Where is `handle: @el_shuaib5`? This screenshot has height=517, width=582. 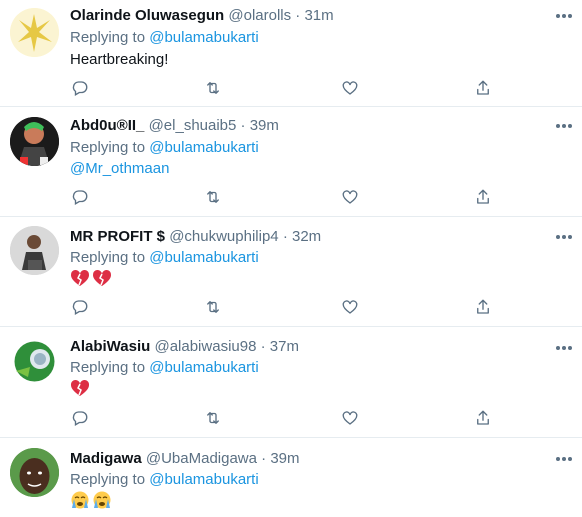
handle: @el_shuaib5 is located at coordinates (193, 125).